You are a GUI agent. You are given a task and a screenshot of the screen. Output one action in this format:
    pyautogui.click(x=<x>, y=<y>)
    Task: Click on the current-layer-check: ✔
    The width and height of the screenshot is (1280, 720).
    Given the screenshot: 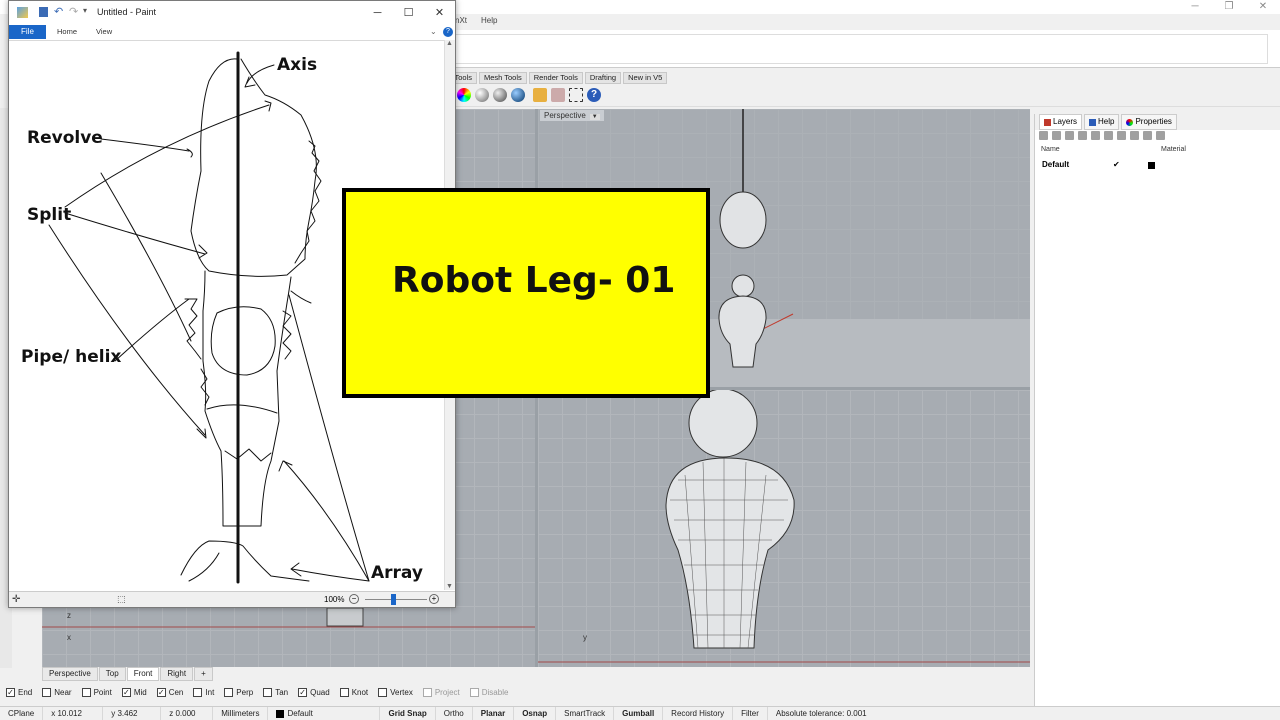 What is the action you would take?
    pyautogui.click(x=1116, y=164)
    